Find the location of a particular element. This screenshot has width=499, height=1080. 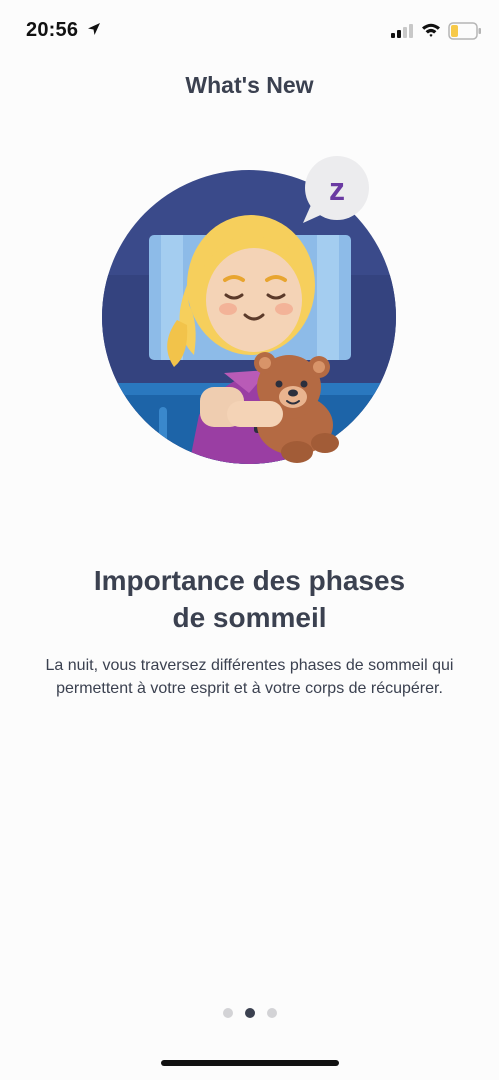

cellular-signal-icon is located at coordinates (402, 31).